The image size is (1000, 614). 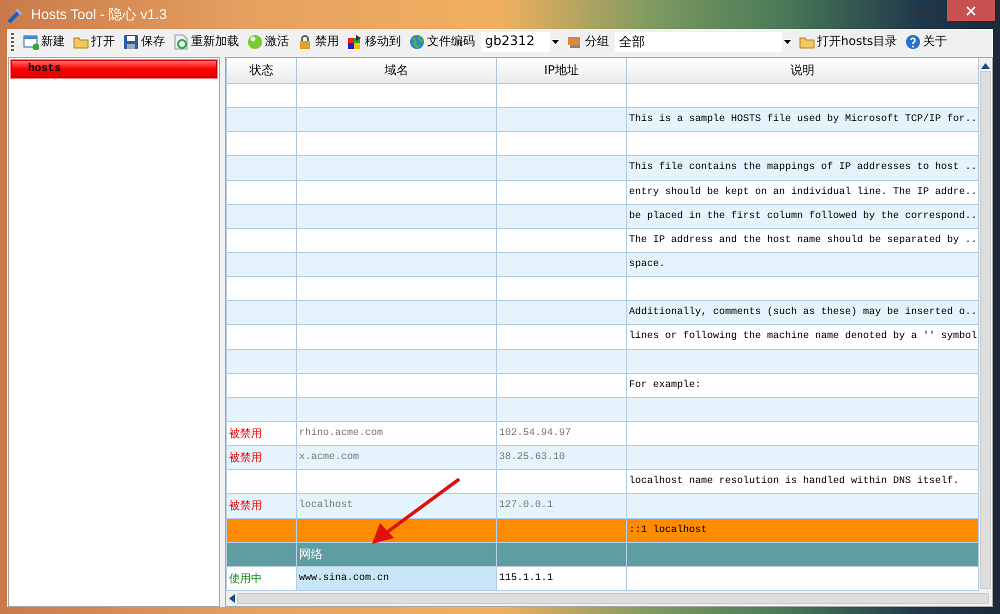 I want to click on group-dropdown: 全部, so click(x=704, y=42).